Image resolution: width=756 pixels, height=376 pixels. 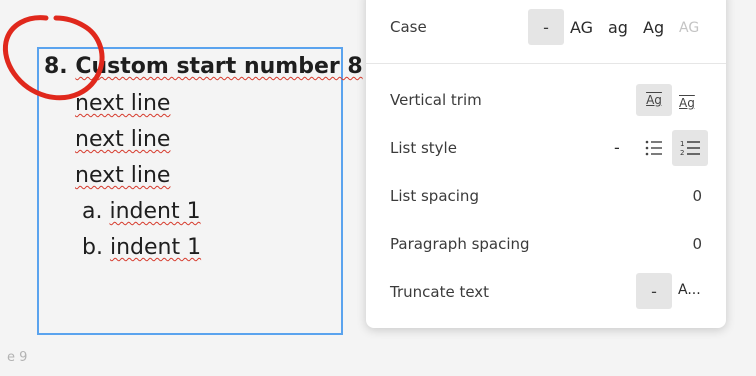 I want to click on case-label: Case, so click(x=408, y=27).